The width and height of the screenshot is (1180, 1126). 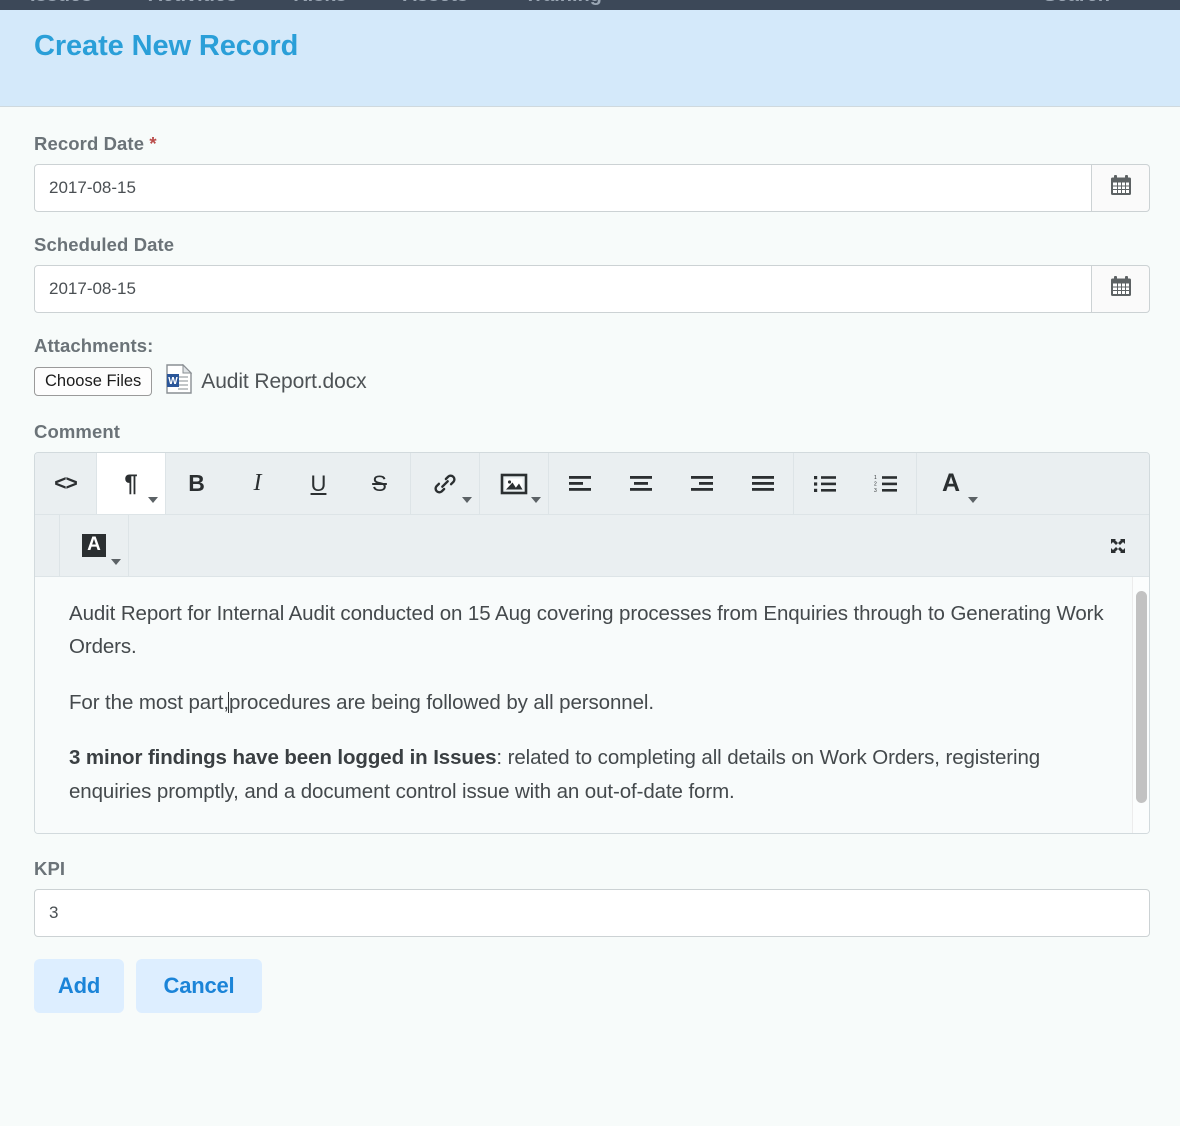 I want to click on required-asterisk: *, so click(x=153, y=143).